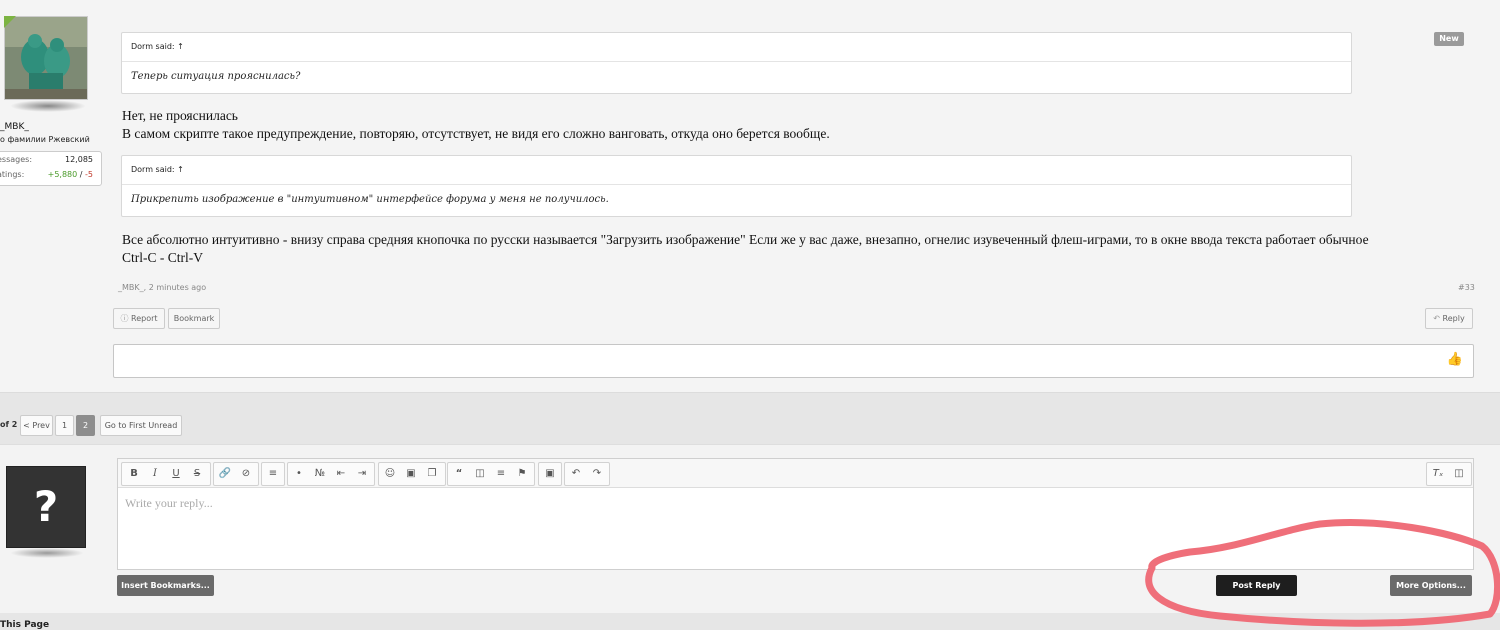  I want to click on align-left-icon: ≡, so click(273, 474).